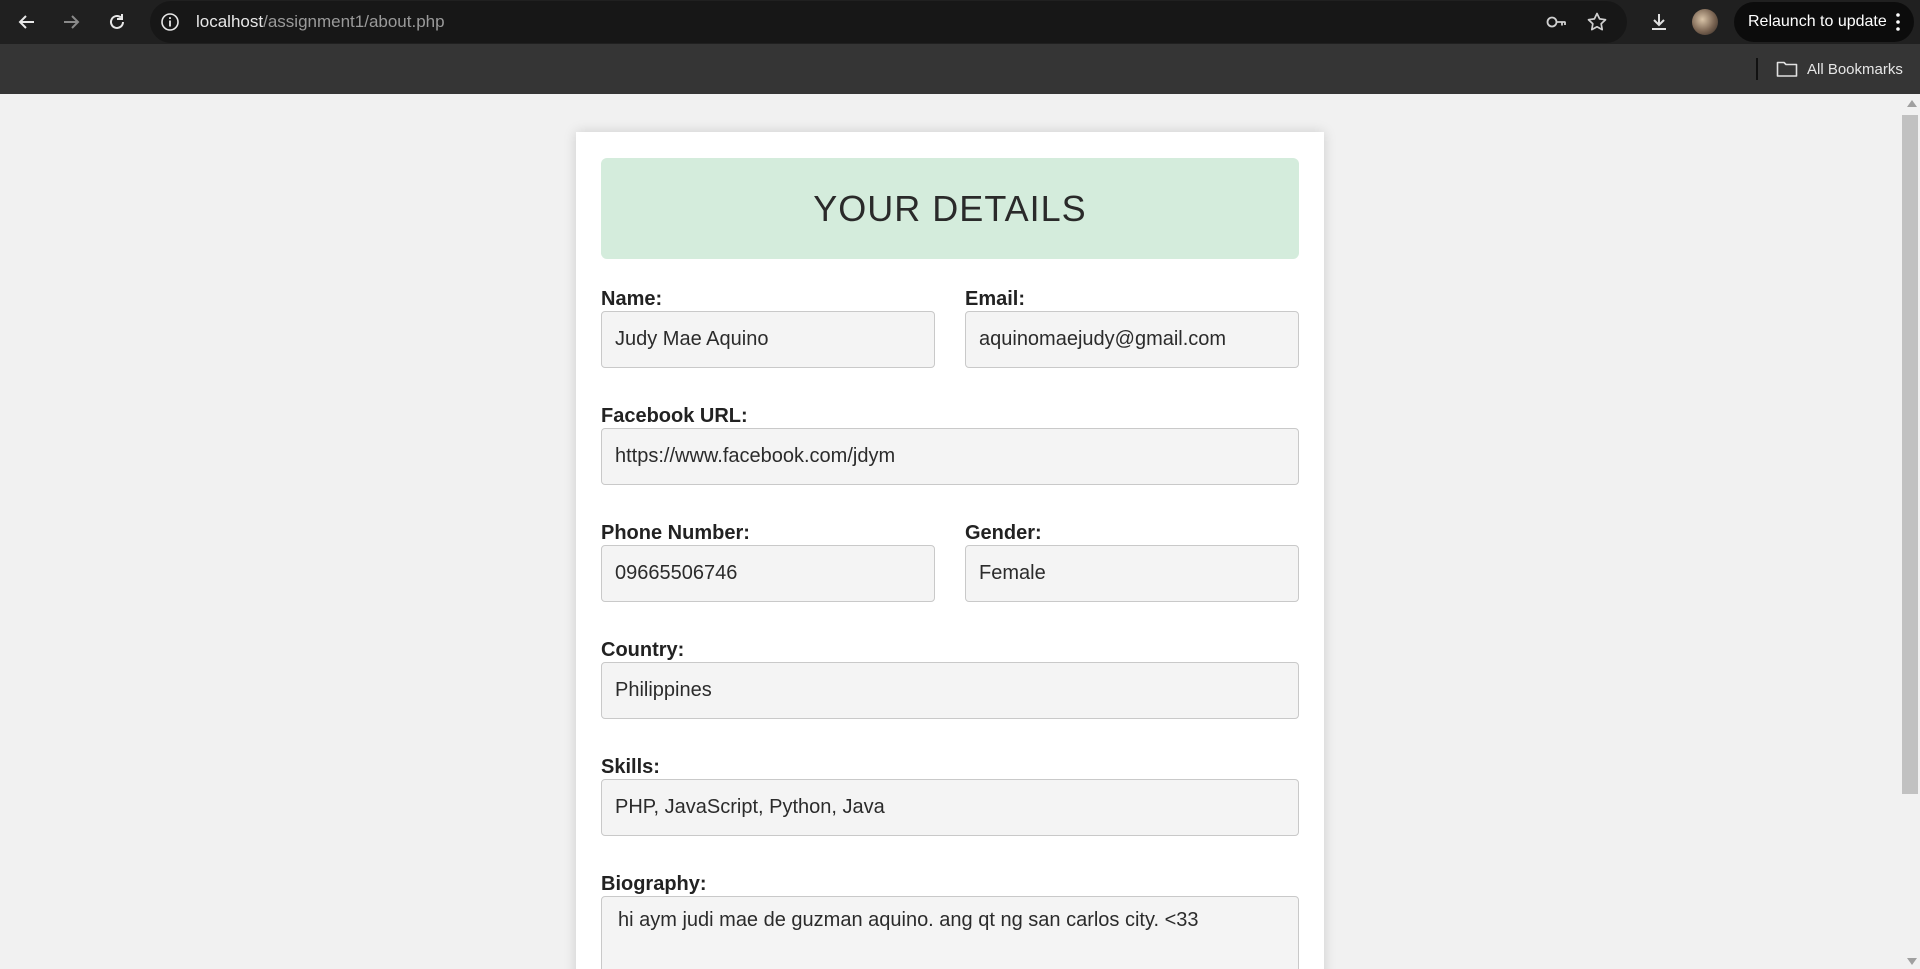 Image resolution: width=1920 pixels, height=969 pixels. I want to click on forward-icon, so click(72, 22).